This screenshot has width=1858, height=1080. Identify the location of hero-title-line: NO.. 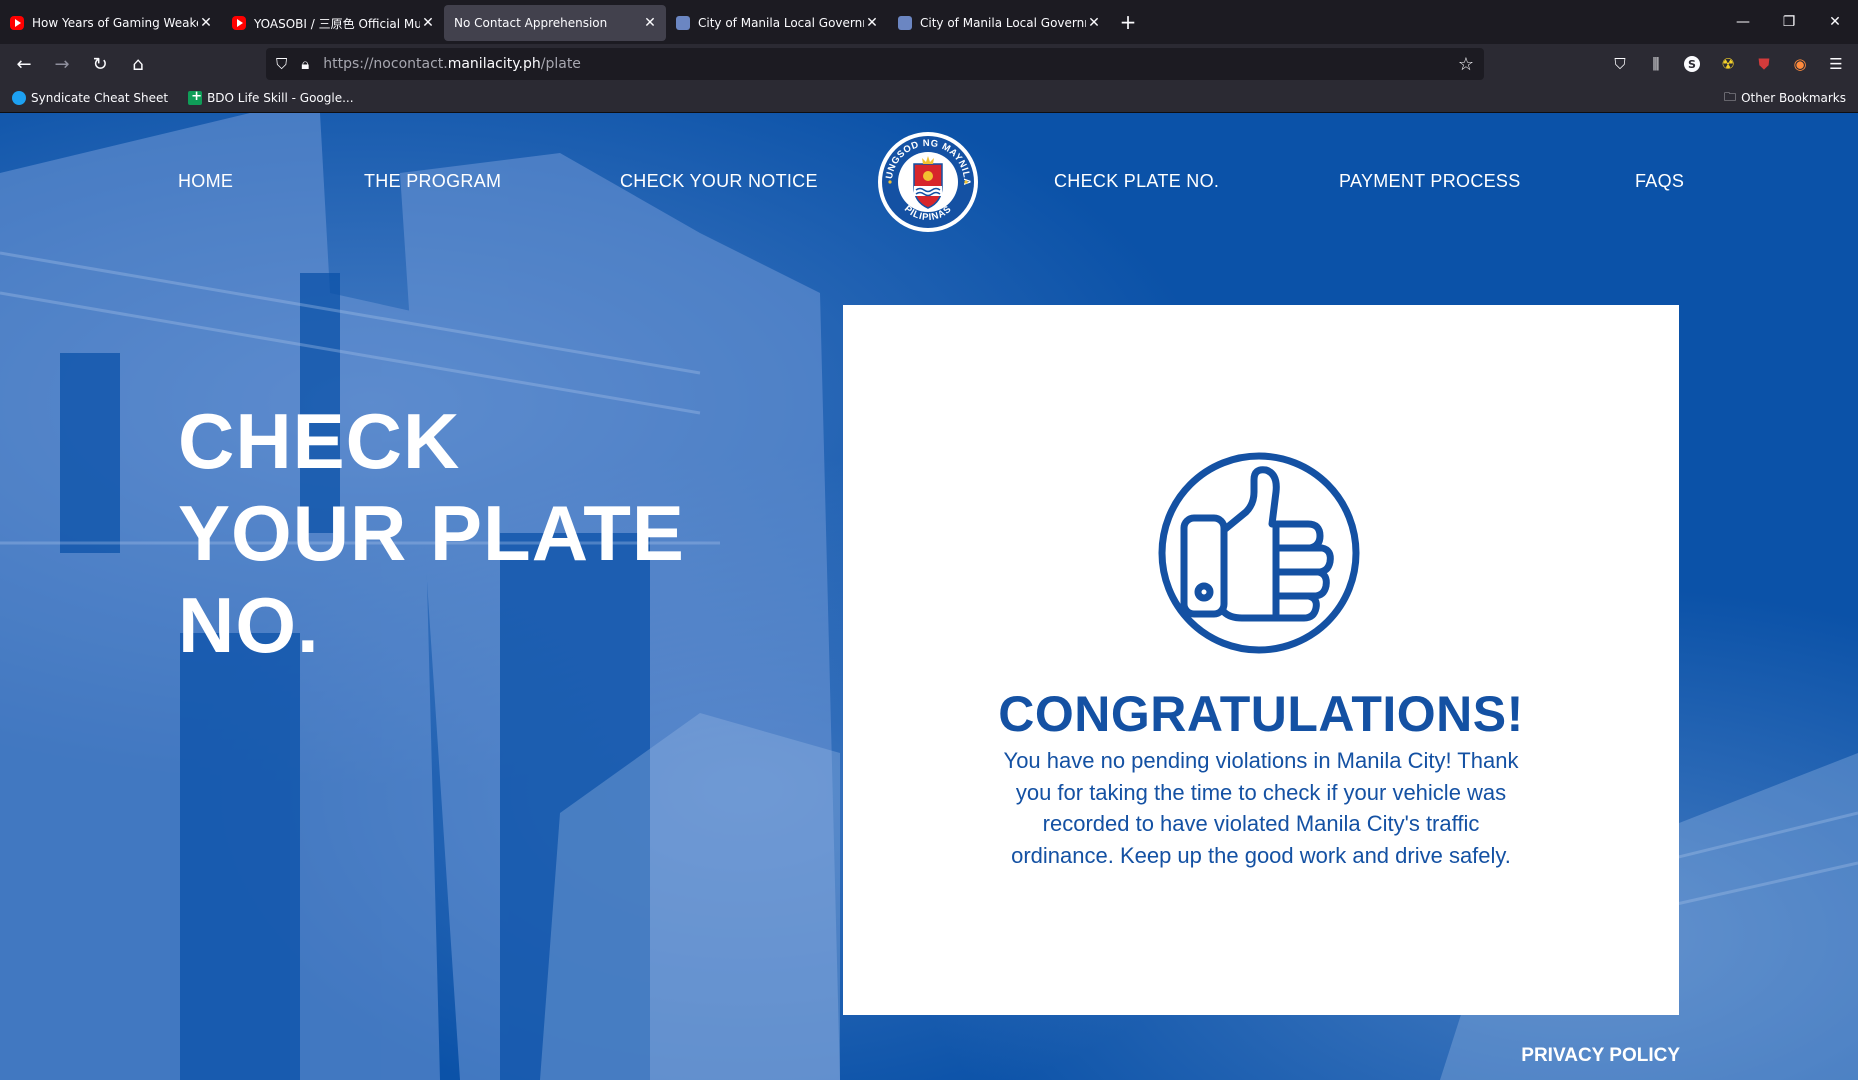
(249, 625).